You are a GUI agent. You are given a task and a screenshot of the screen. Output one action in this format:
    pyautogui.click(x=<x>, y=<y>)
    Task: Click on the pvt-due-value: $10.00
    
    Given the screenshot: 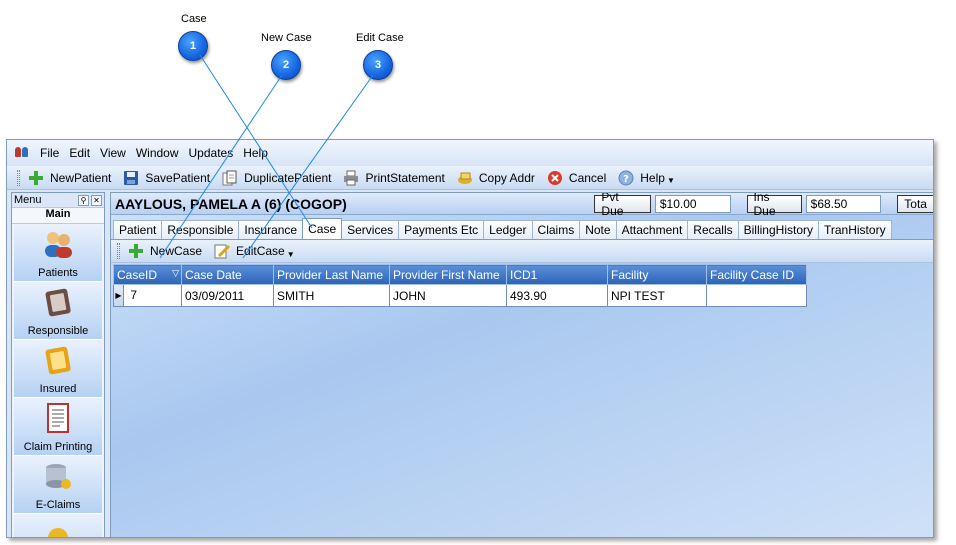 What is the action you would take?
    pyautogui.click(x=692, y=203)
    